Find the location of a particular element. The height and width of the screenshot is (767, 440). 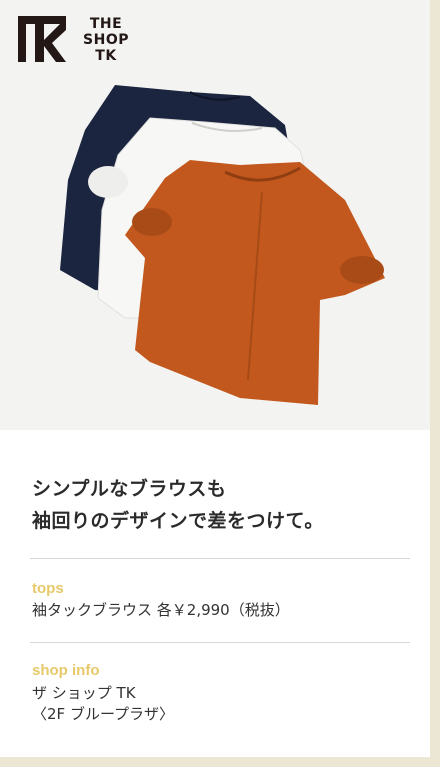

tops-label: tops is located at coordinates (48, 588).